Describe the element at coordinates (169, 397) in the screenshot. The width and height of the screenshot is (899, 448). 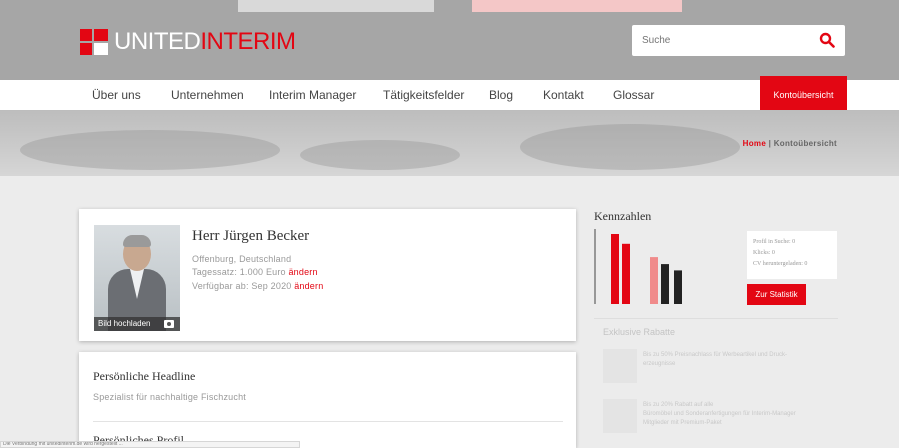
I see `headline-text: Spezialist für nachhaltige Fischzucht` at that location.